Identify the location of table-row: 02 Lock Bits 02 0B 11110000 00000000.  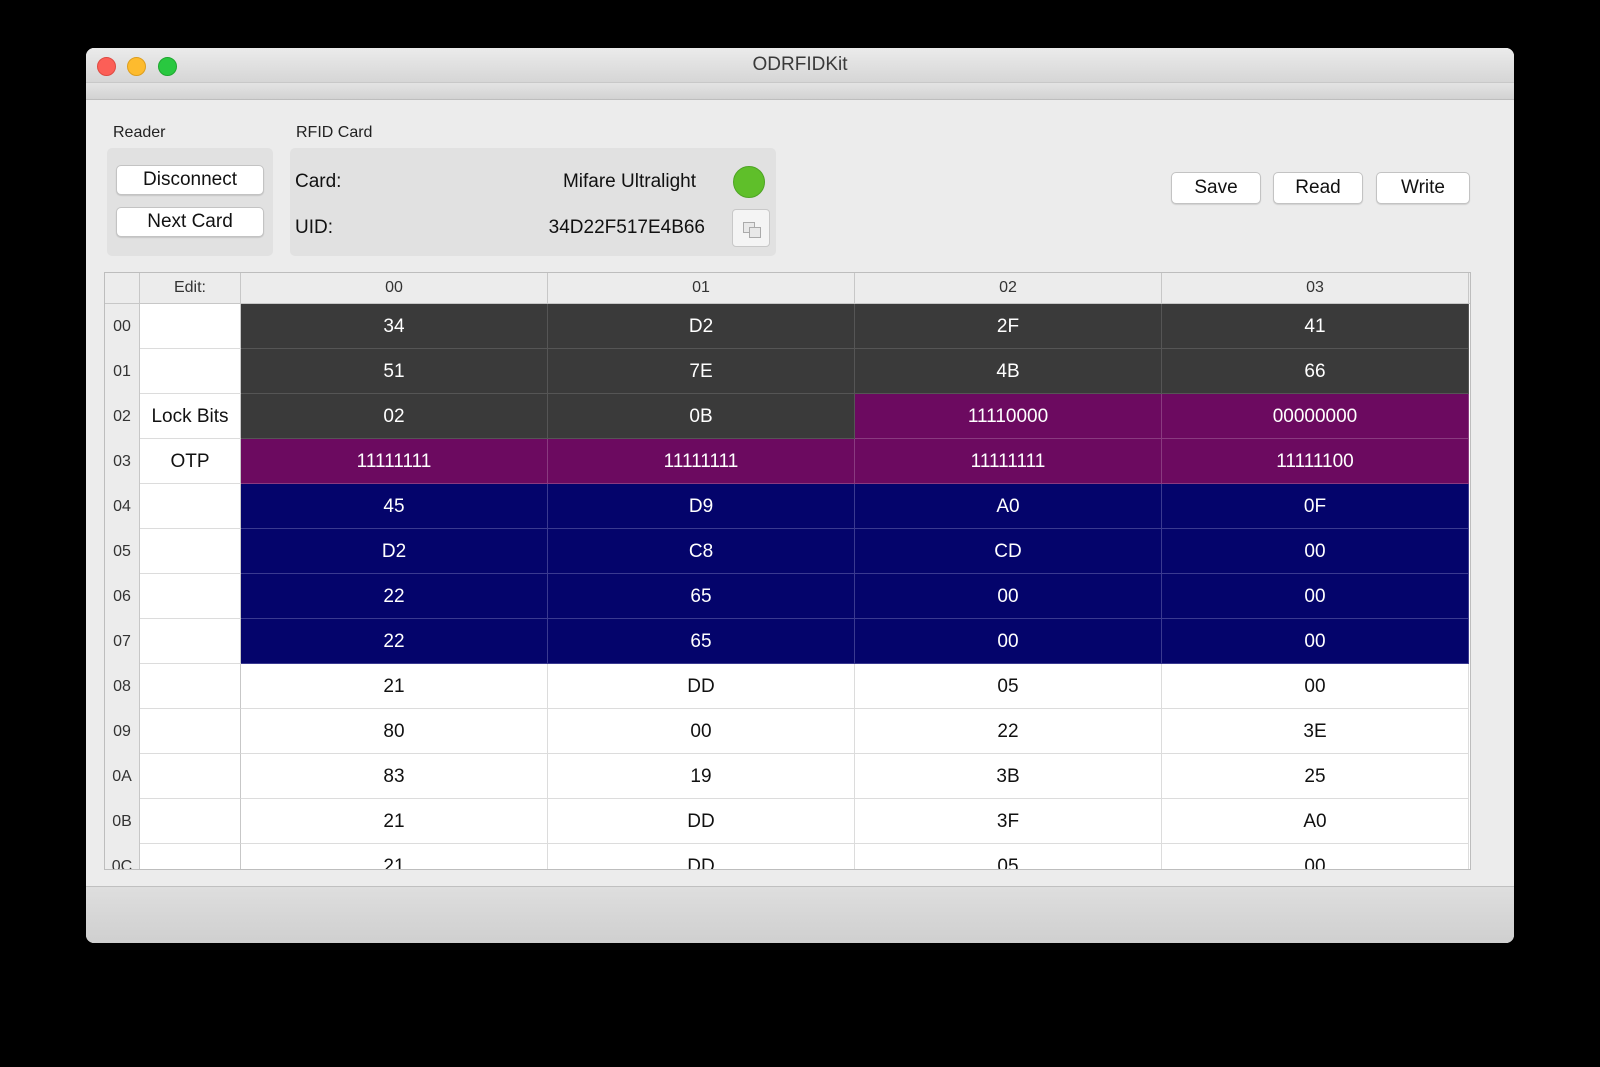
(787, 416).